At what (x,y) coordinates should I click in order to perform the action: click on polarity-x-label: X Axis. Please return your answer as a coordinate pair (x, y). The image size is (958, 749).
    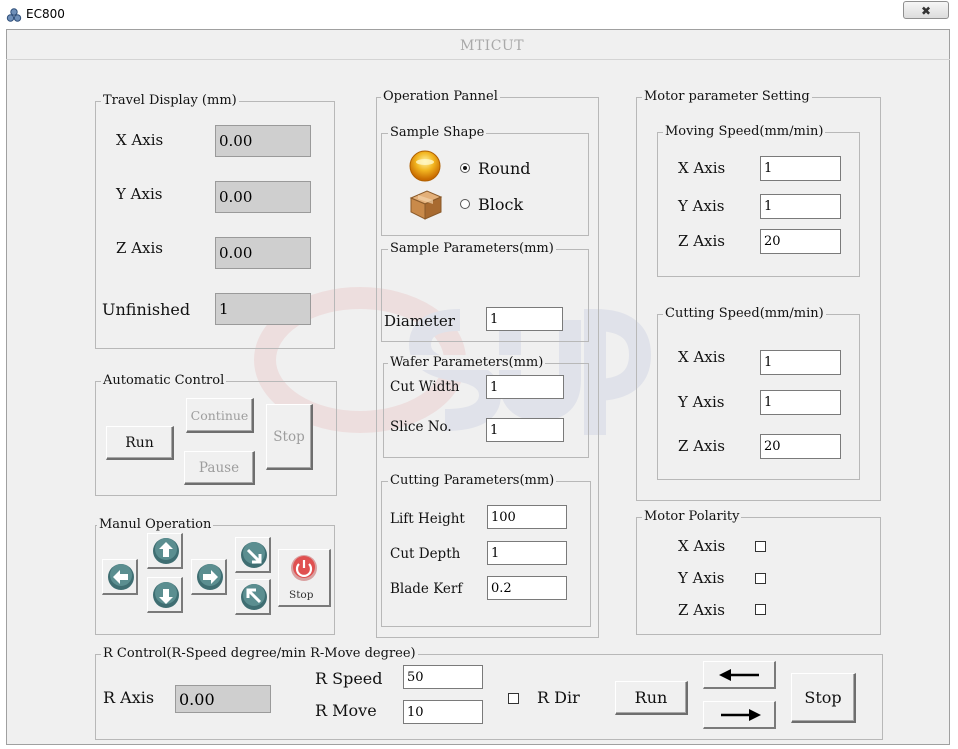
    Looking at the image, I should click on (702, 546).